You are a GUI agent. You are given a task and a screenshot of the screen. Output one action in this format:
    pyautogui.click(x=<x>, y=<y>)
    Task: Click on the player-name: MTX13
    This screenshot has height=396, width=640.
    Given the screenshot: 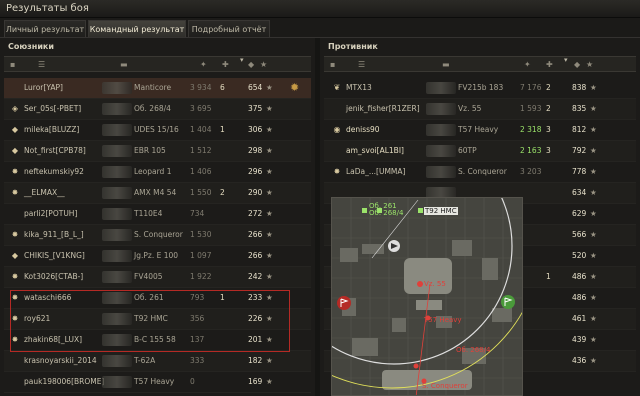 What is the action you would take?
    pyautogui.click(x=359, y=87)
    